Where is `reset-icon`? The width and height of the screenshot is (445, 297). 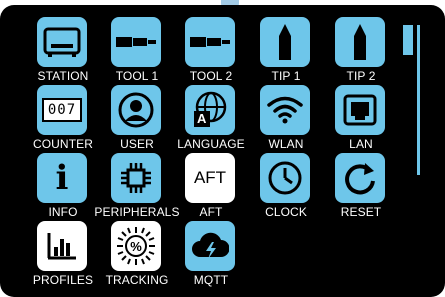 reset-icon is located at coordinates (360, 178).